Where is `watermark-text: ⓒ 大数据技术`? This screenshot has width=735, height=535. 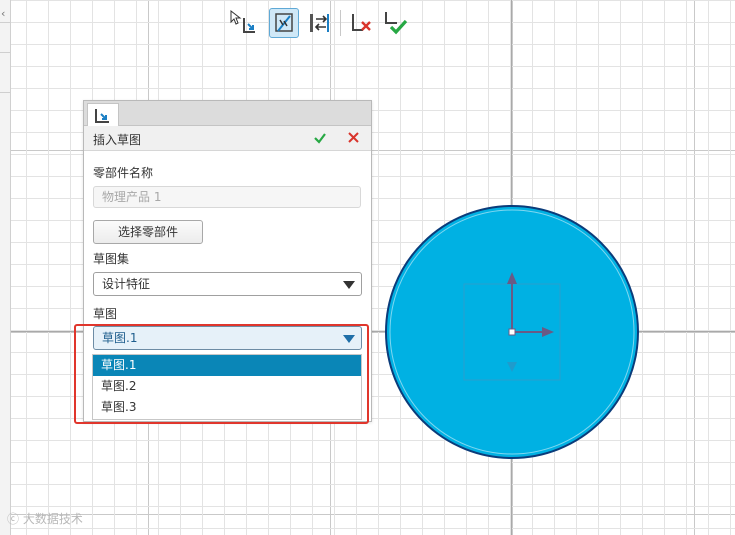
watermark-text: ⓒ 大数据技术 is located at coordinates (45, 519).